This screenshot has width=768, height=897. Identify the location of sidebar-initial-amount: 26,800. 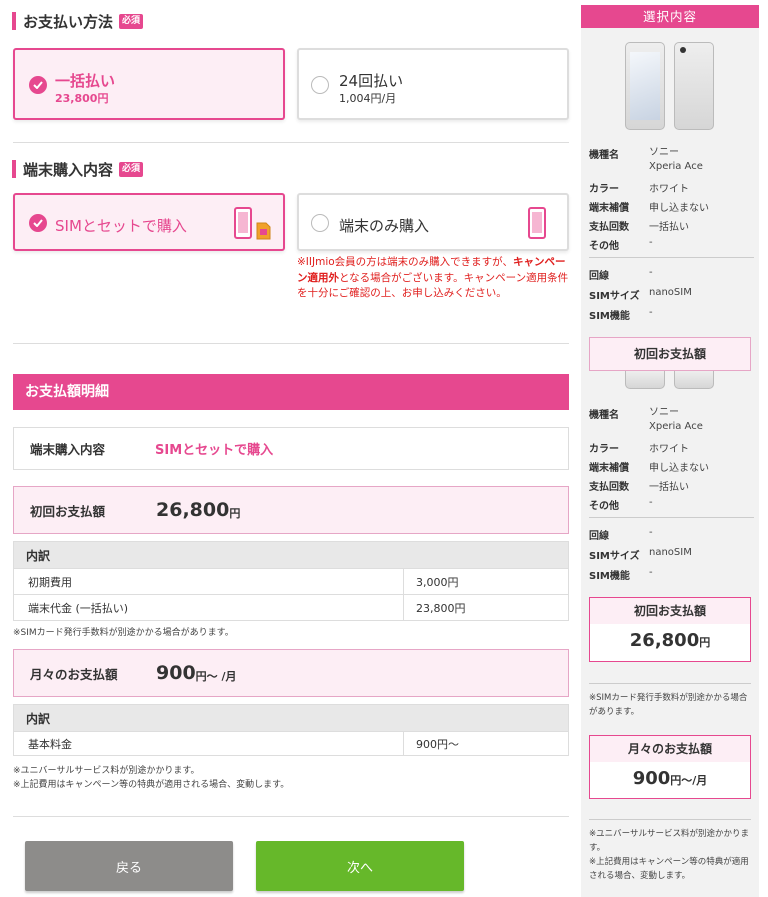
(664, 640).